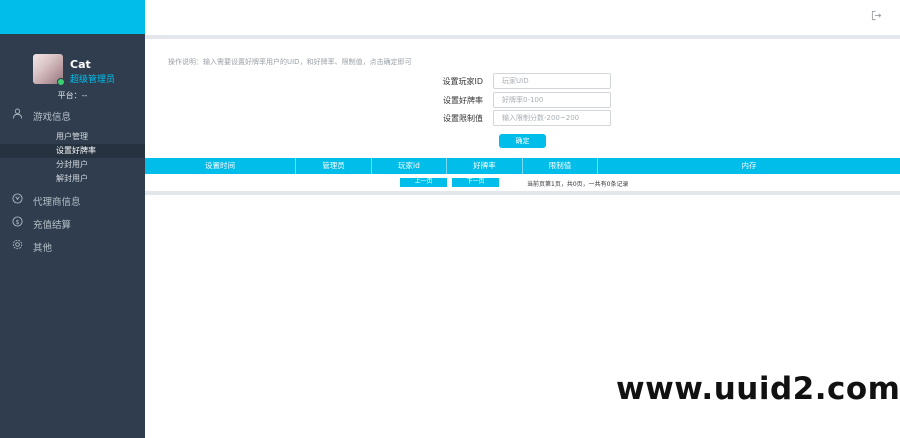 The image size is (900, 438). Describe the element at coordinates (475, 182) in the screenshot. I see `next-page-button: 下一页` at that location.